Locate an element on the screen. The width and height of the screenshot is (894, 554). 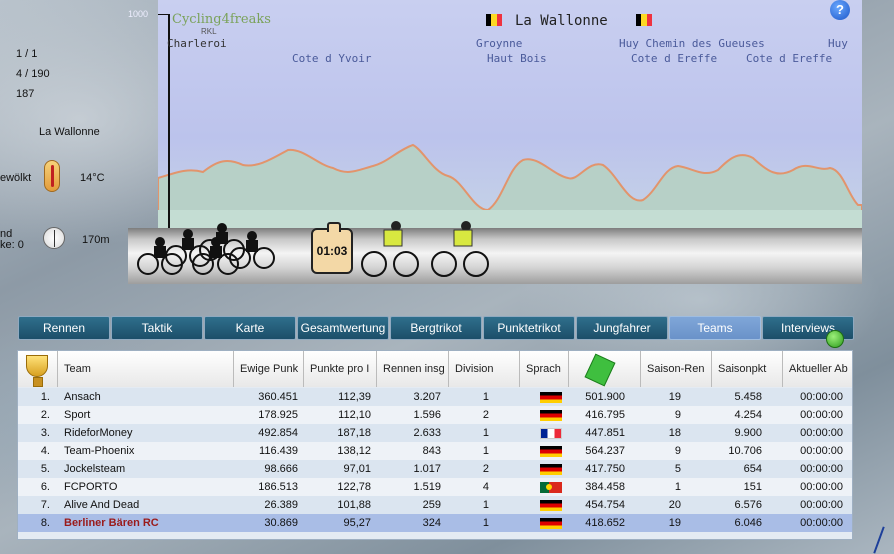
cell-money: 416.795 is located at coordinates (605, 415).